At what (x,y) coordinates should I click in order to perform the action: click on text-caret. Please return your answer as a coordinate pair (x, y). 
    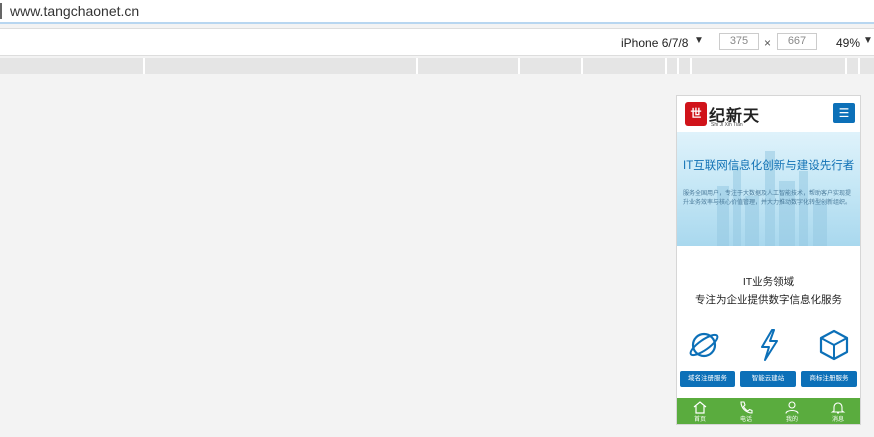
    Looking at the image, I should click on (1, 11).